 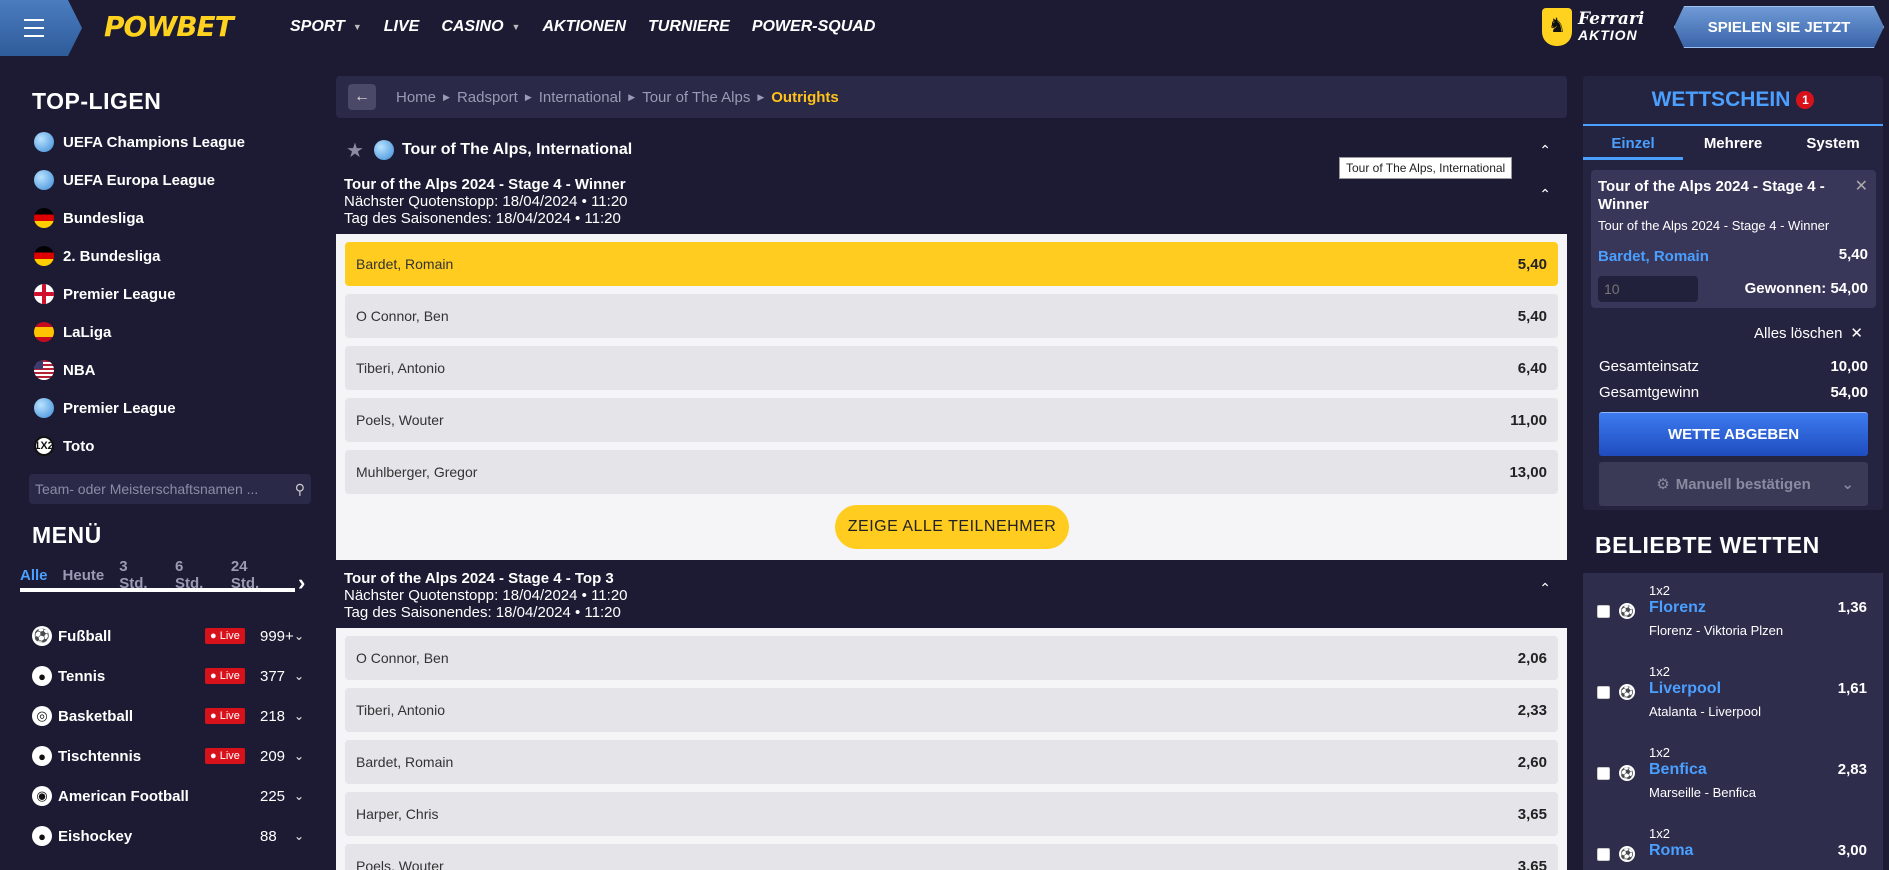 I want to click on search-input, so click(x=155, y=489).